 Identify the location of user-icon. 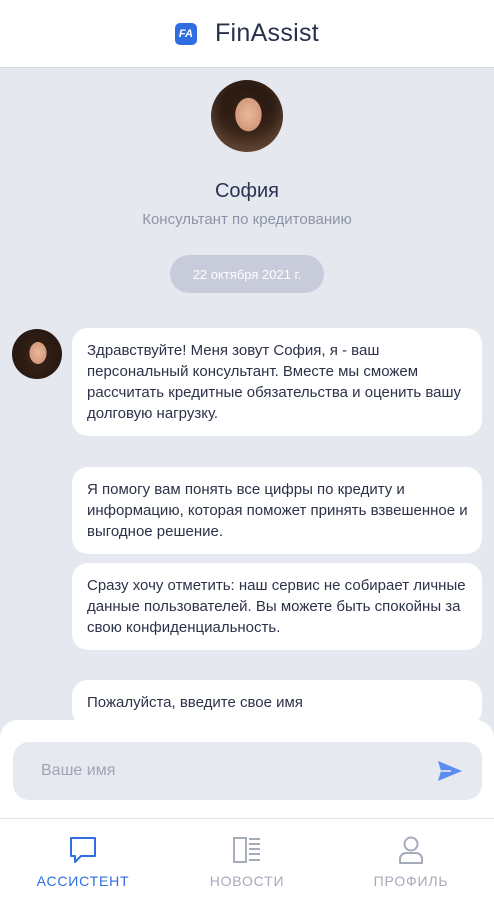
(411, 850).